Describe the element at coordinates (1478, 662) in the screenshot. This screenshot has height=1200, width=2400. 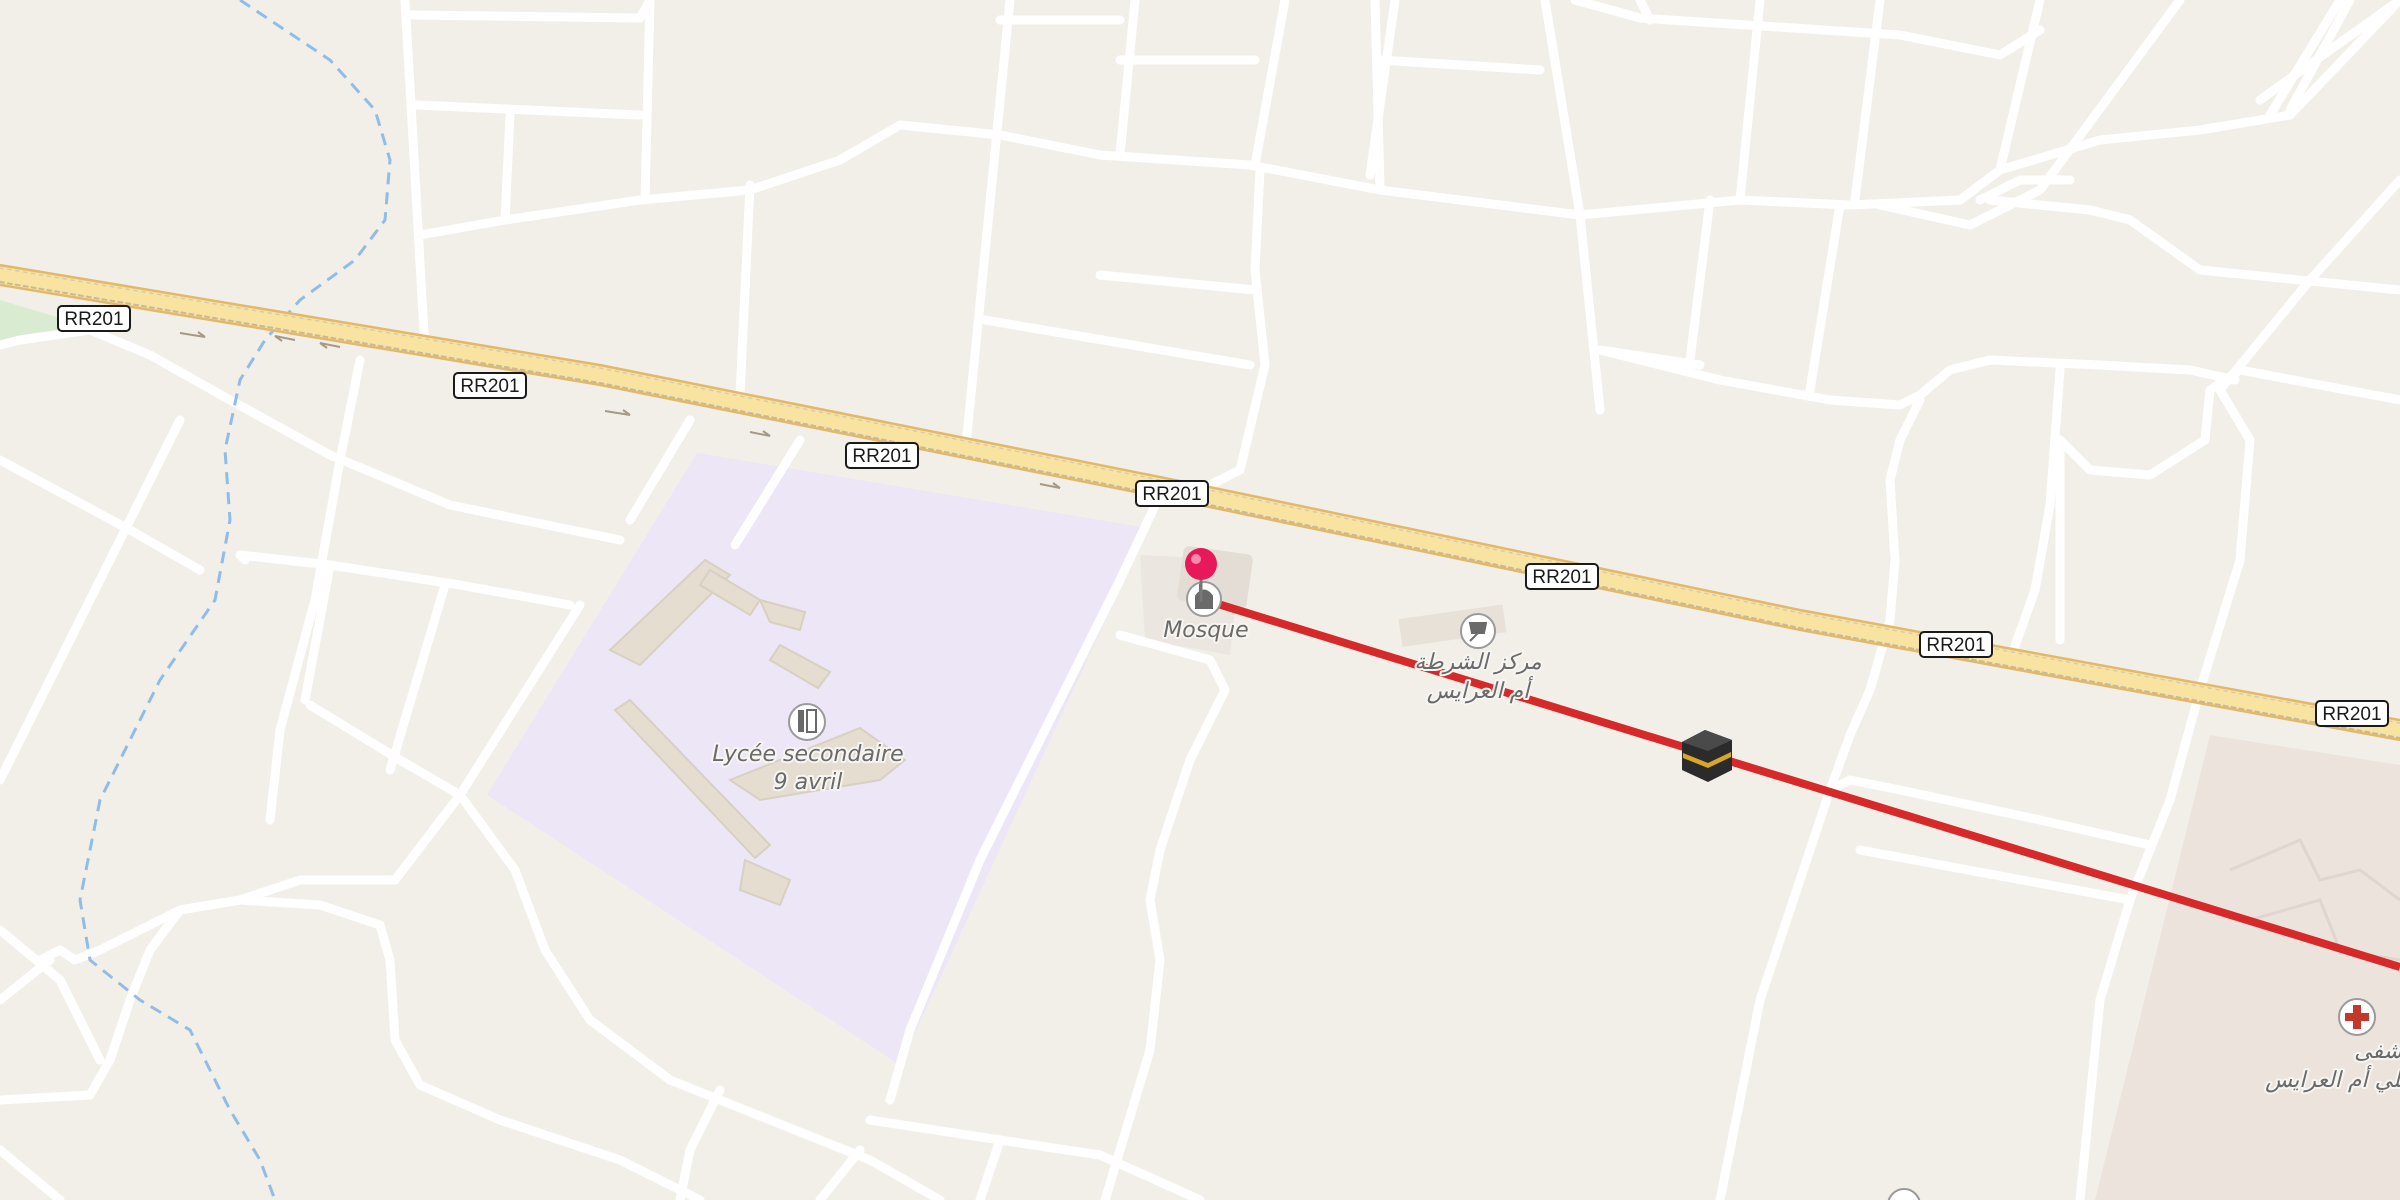
I see `police-label-line1: مركز الشرطة` at that location.